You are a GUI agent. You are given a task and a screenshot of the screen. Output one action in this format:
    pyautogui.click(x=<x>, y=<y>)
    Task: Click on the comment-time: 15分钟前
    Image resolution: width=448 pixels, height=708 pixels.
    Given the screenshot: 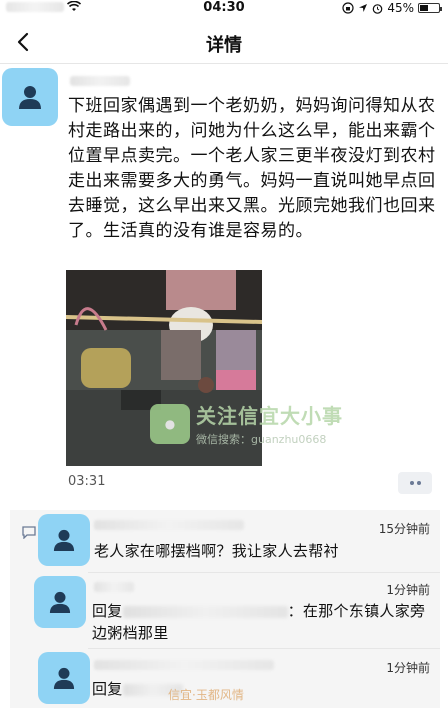 What is the action you would take?
    pyautogui.click(x=404, y=529)
    